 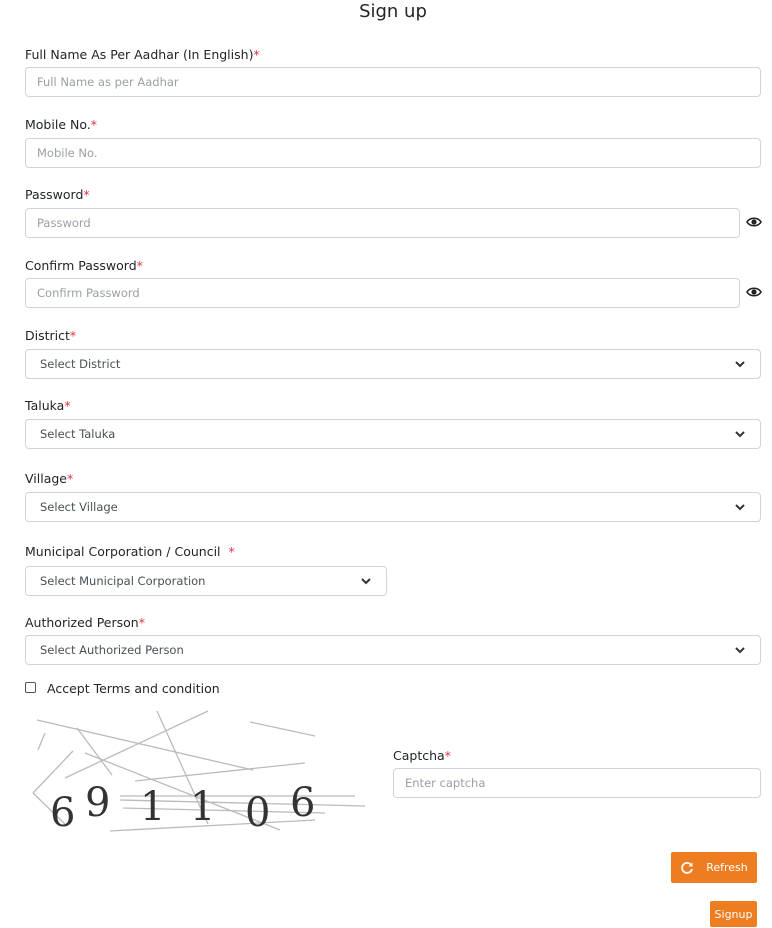 I want to click on password-label: Password*, so click(x=57, y=195).